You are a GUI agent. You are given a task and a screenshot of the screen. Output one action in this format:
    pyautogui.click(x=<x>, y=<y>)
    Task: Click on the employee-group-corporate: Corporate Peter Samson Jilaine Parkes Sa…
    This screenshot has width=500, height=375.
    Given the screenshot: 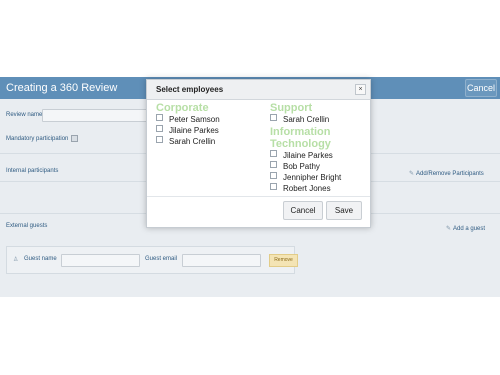 What is the action you would take?
    pyautogui.click(x=188, y=124)
    